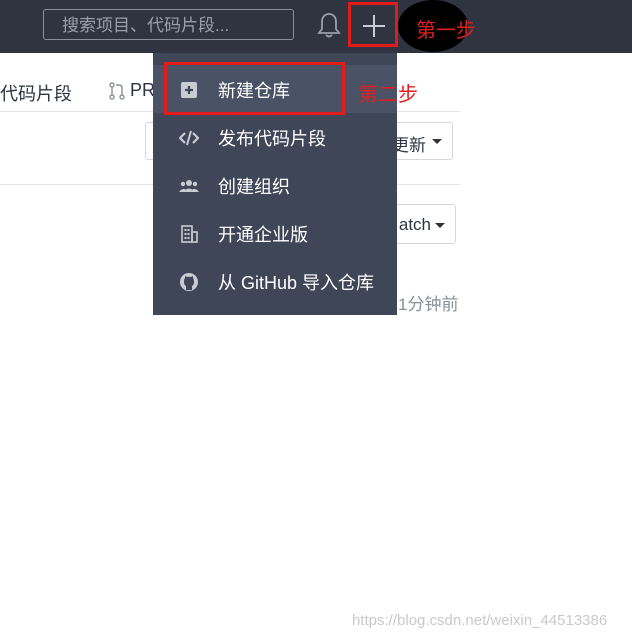 This screenshot has height=640, width=632. I want to click on users-icon, so click(189, 186).